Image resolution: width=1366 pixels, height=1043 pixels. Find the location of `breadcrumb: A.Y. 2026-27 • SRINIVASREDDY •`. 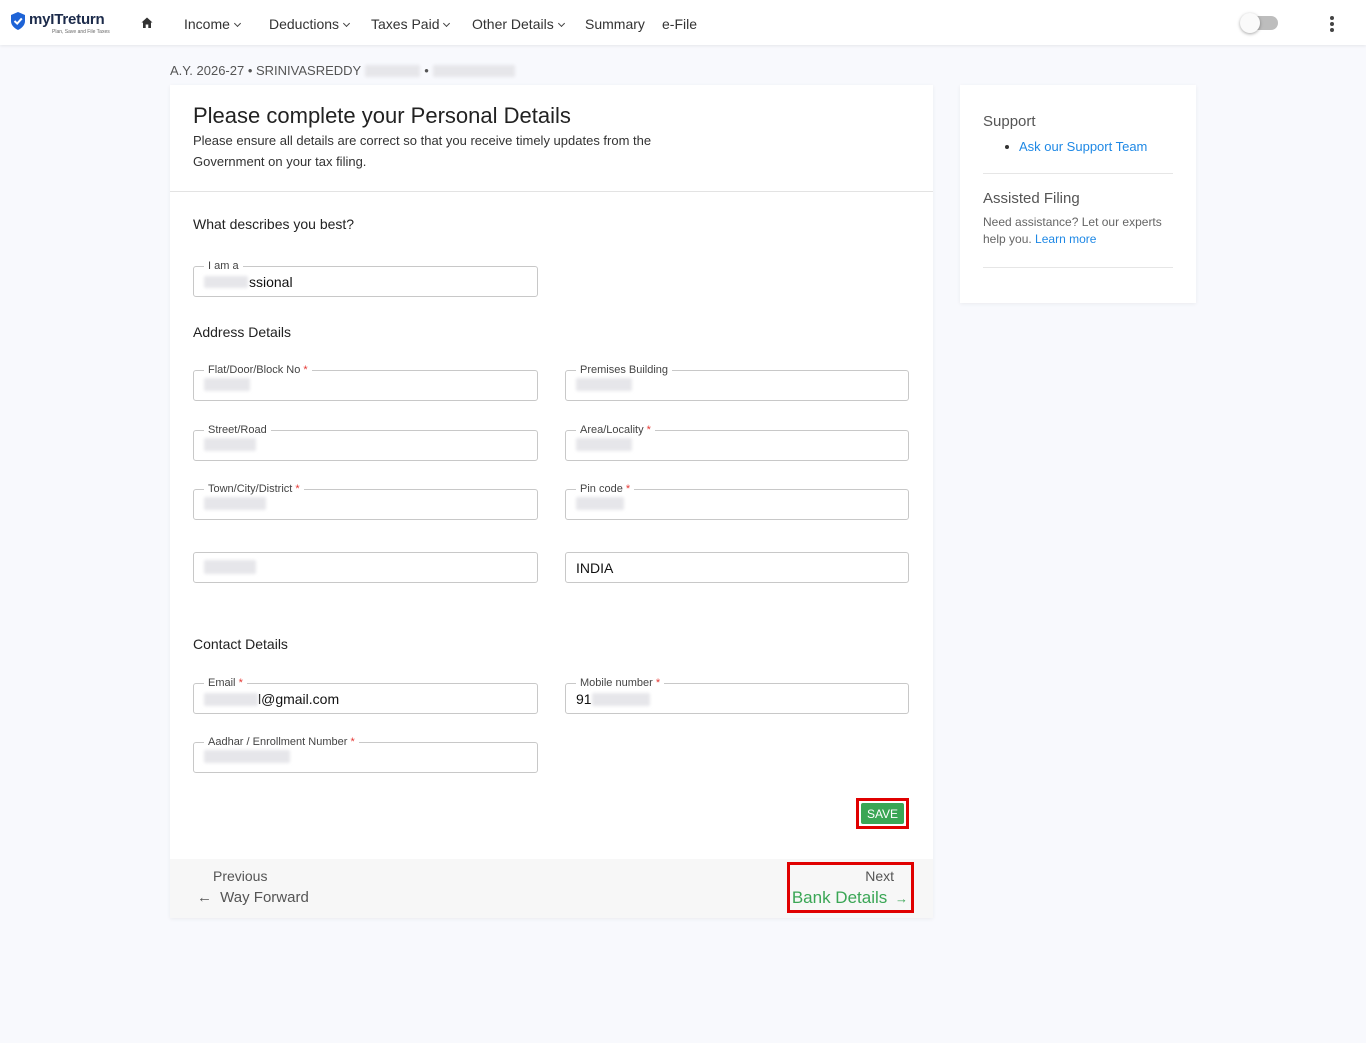

breadcrumb: A.Y. 2026-27 • SRINIVASREDDY • is located at coordinates (342, 70).